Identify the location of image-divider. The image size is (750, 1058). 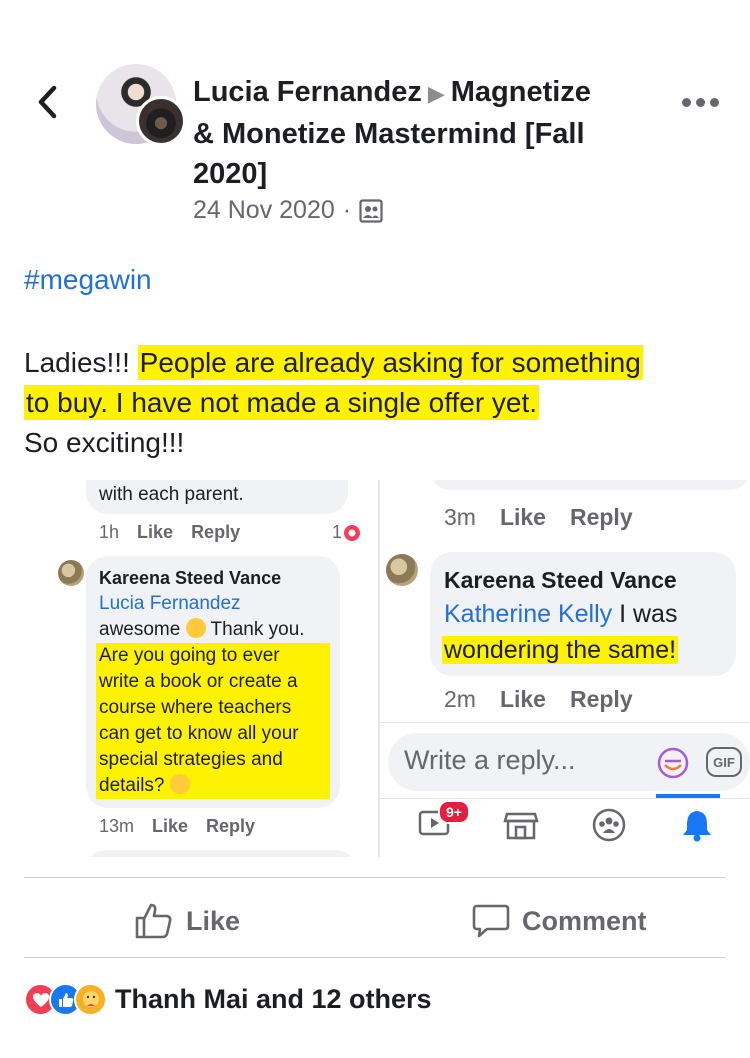
(379, 668).